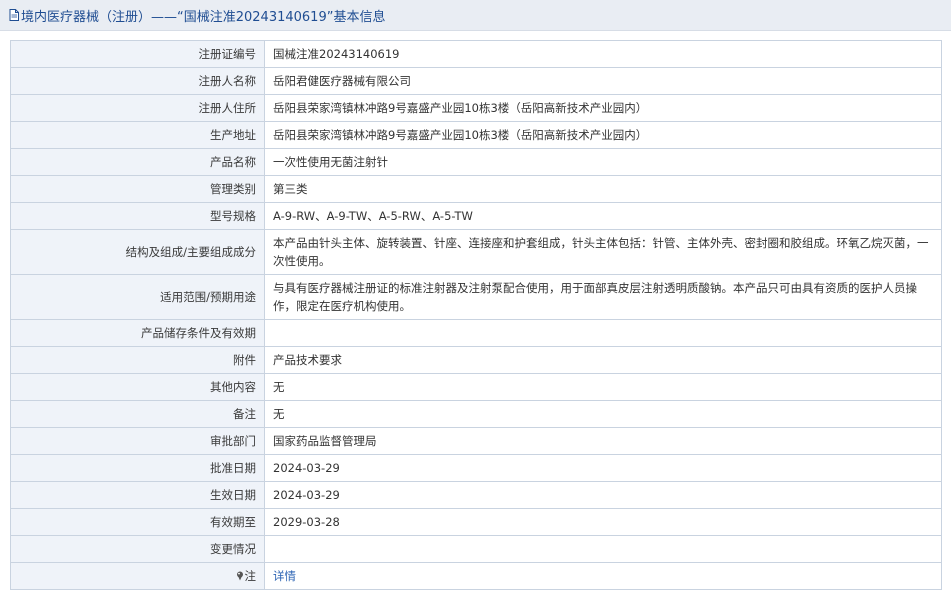 The height and width of the screenshot is (598, 951). I want to click on page-title: 境内医疗器械（注册）——“国械注准20243140619”基本信息, so click(203, 17).